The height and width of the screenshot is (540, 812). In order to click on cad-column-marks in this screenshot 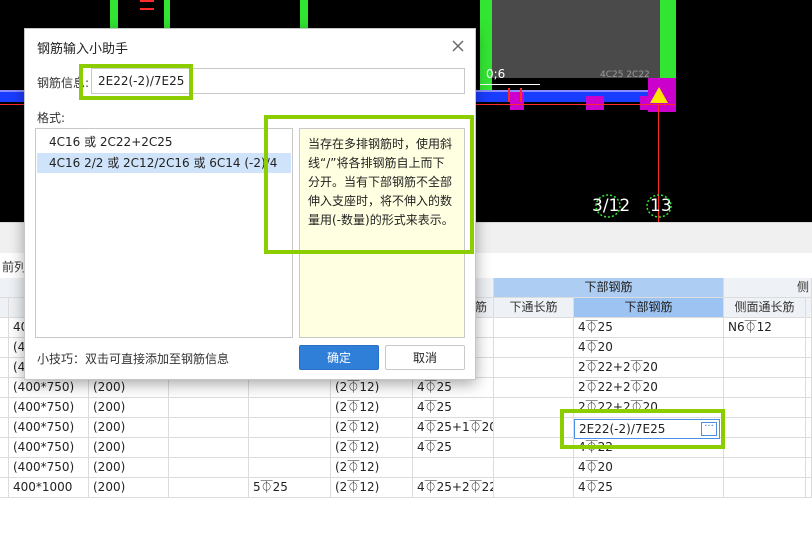, I will do `click(147, 5)`.